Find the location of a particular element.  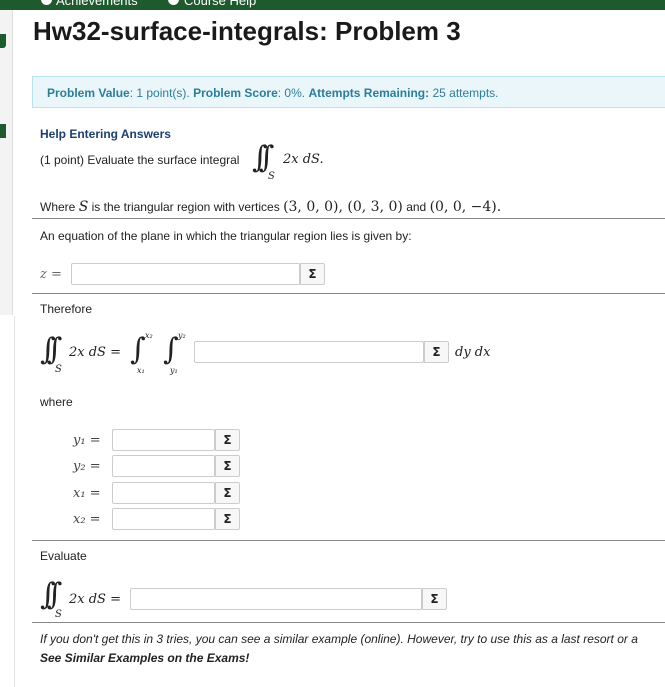

final-answer-input is located at coordinates (276, 599).